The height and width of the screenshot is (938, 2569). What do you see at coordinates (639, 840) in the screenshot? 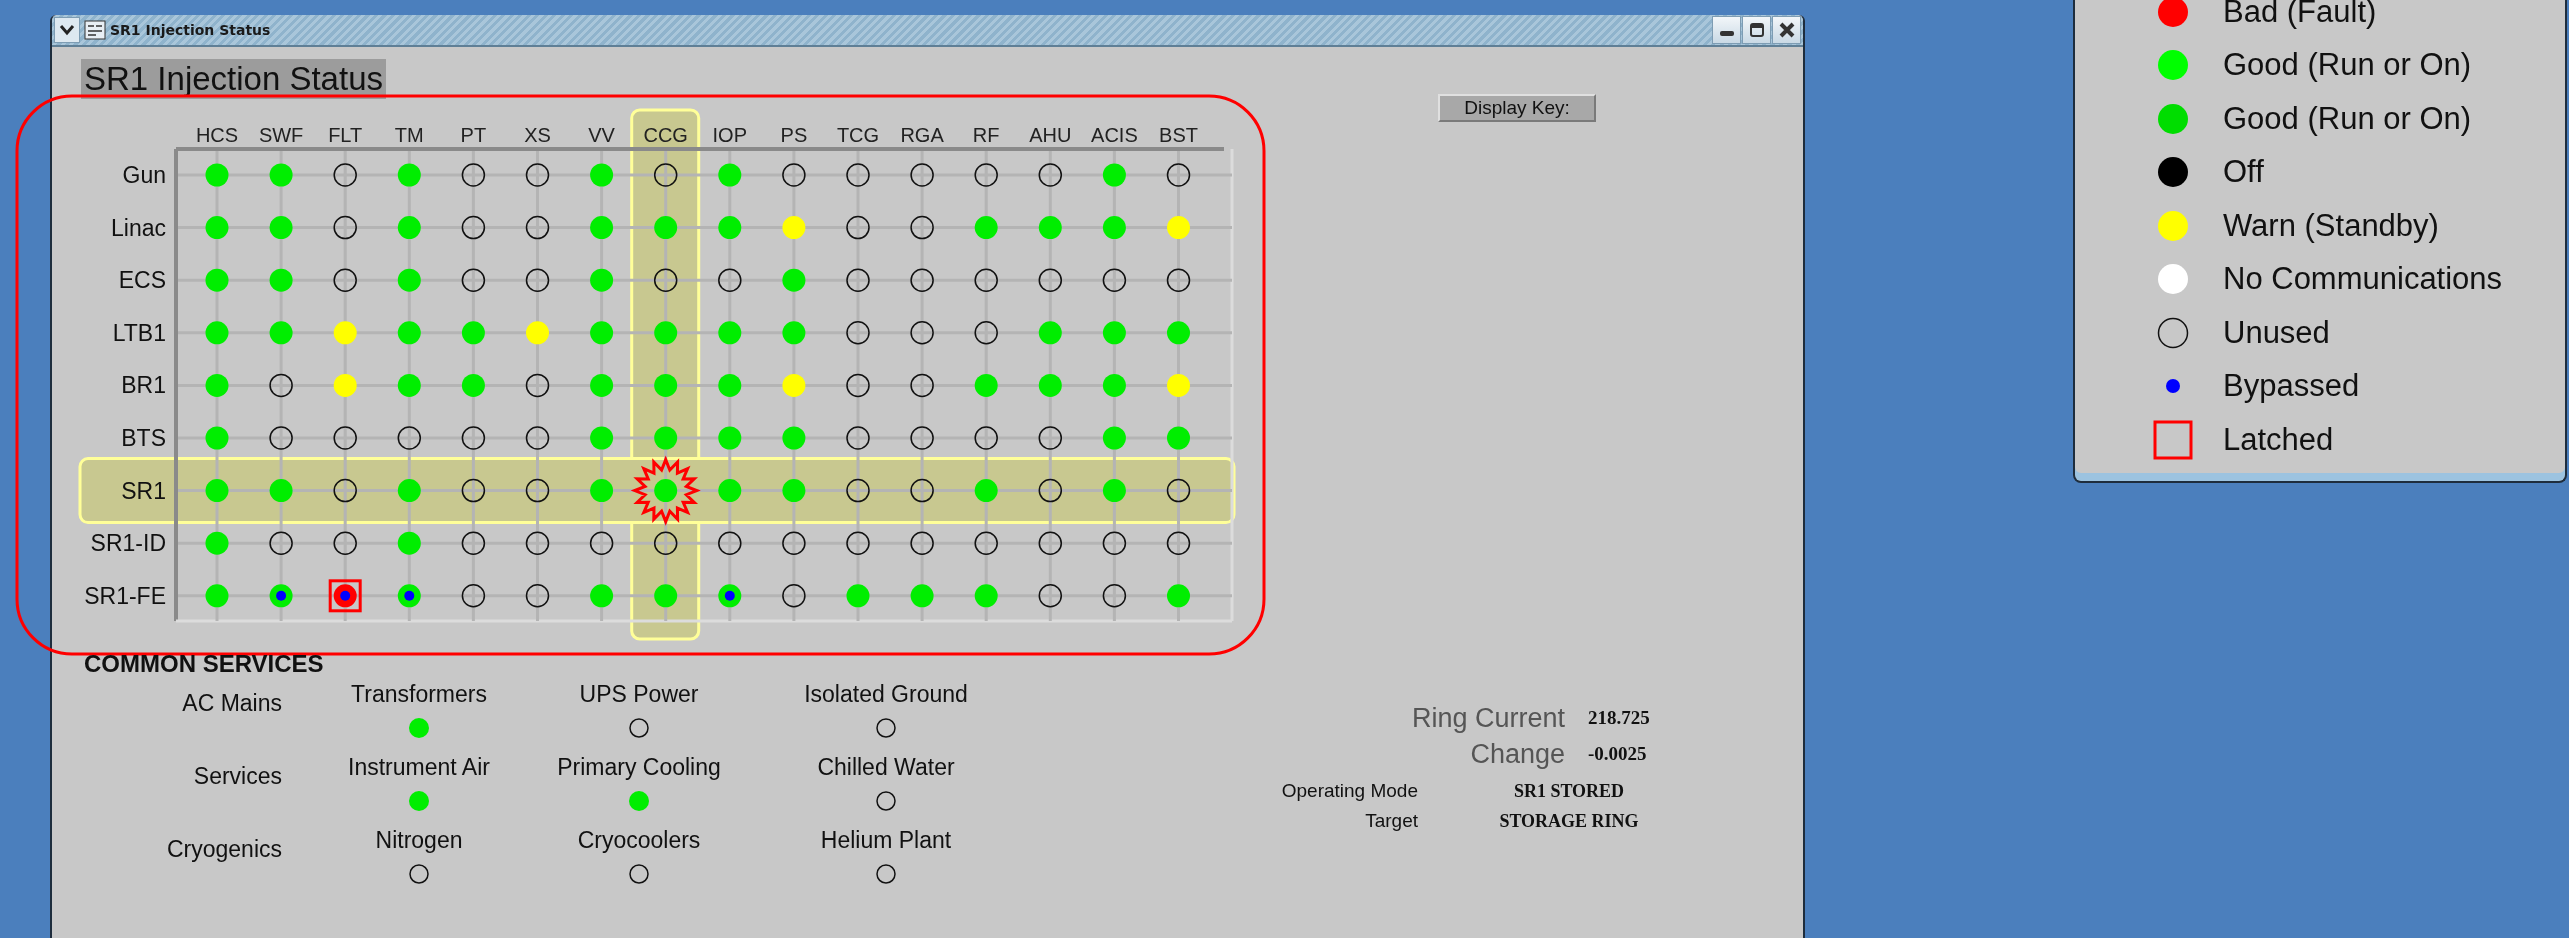
I see `service-label: Cryocoolers` at bounding box center [639, 840].